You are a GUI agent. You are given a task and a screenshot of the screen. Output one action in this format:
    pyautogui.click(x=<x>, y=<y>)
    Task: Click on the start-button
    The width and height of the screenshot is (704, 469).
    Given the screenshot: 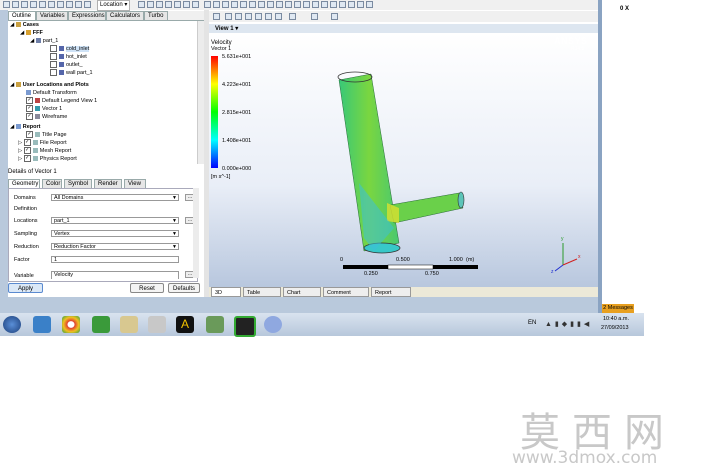 What is the action you would take?
    pyautogui.click(x=12, y=324)
    